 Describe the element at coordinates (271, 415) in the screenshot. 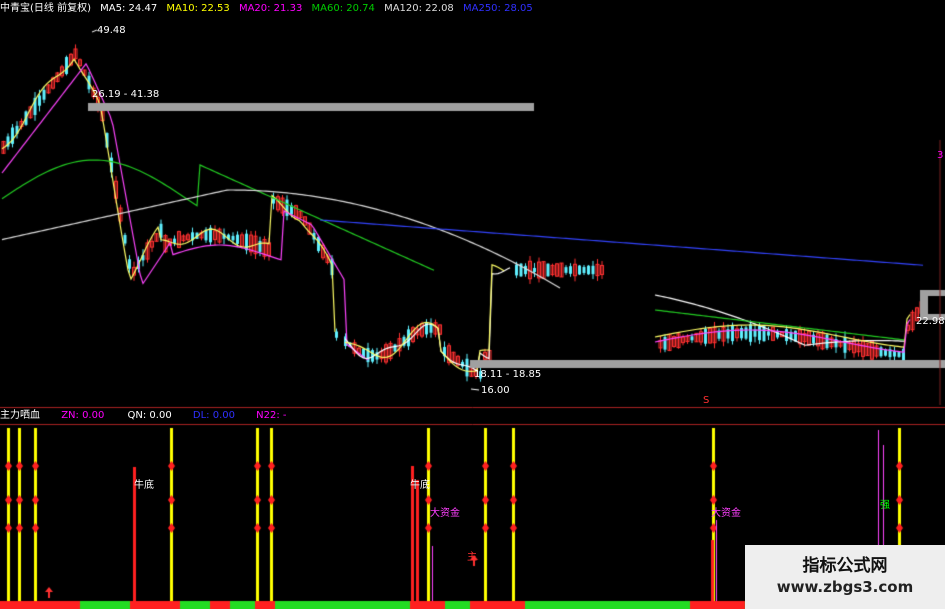

I see `n22-label: N22: -` at that location.